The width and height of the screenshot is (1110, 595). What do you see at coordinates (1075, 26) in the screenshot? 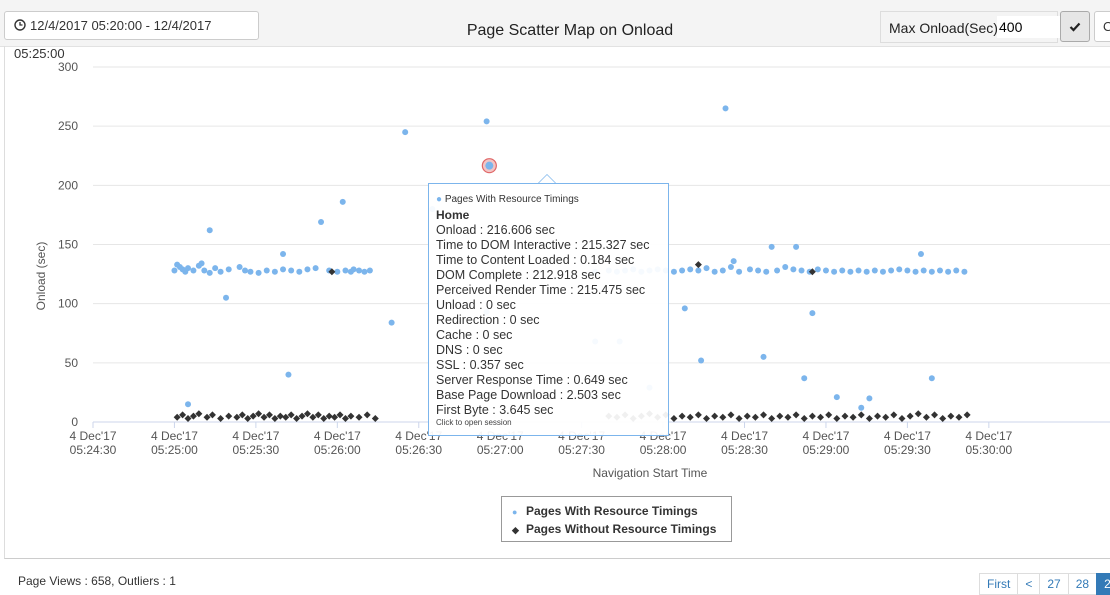
I see `apply-button` at bounding box center [1075, 26].